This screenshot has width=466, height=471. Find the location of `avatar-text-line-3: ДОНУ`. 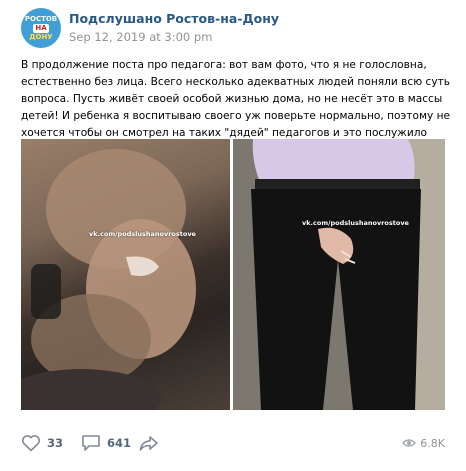

avatar-text-line-3: ДОНУ is located at coordinates (41, 36).